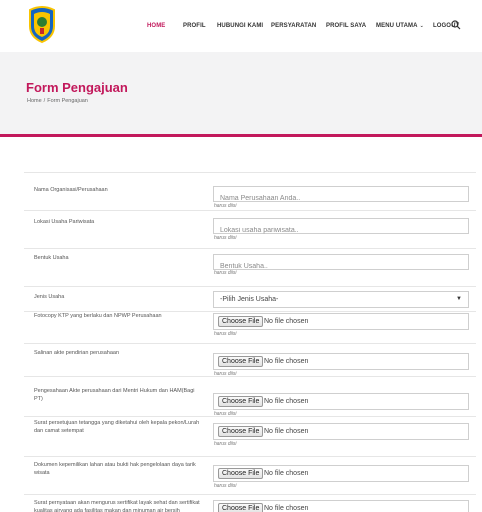 The height and width of the screenshot is (512, 482). What do you see at coordinates (346, 26) in the screenshot?
I see `nav-profil-saya: PROFIL SAYA` at bounding box center [346, 26].